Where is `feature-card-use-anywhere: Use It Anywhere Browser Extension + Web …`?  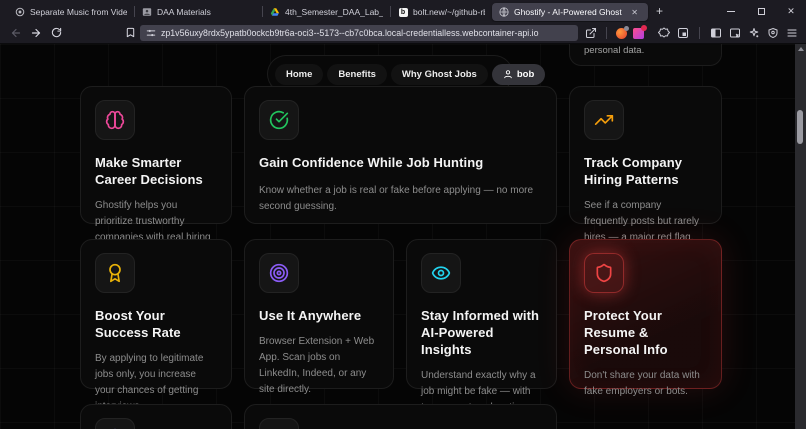
feature-card-use-anywhere: Use It Anywhere Browser Extension + Web … is located at coordinates (319, 317).